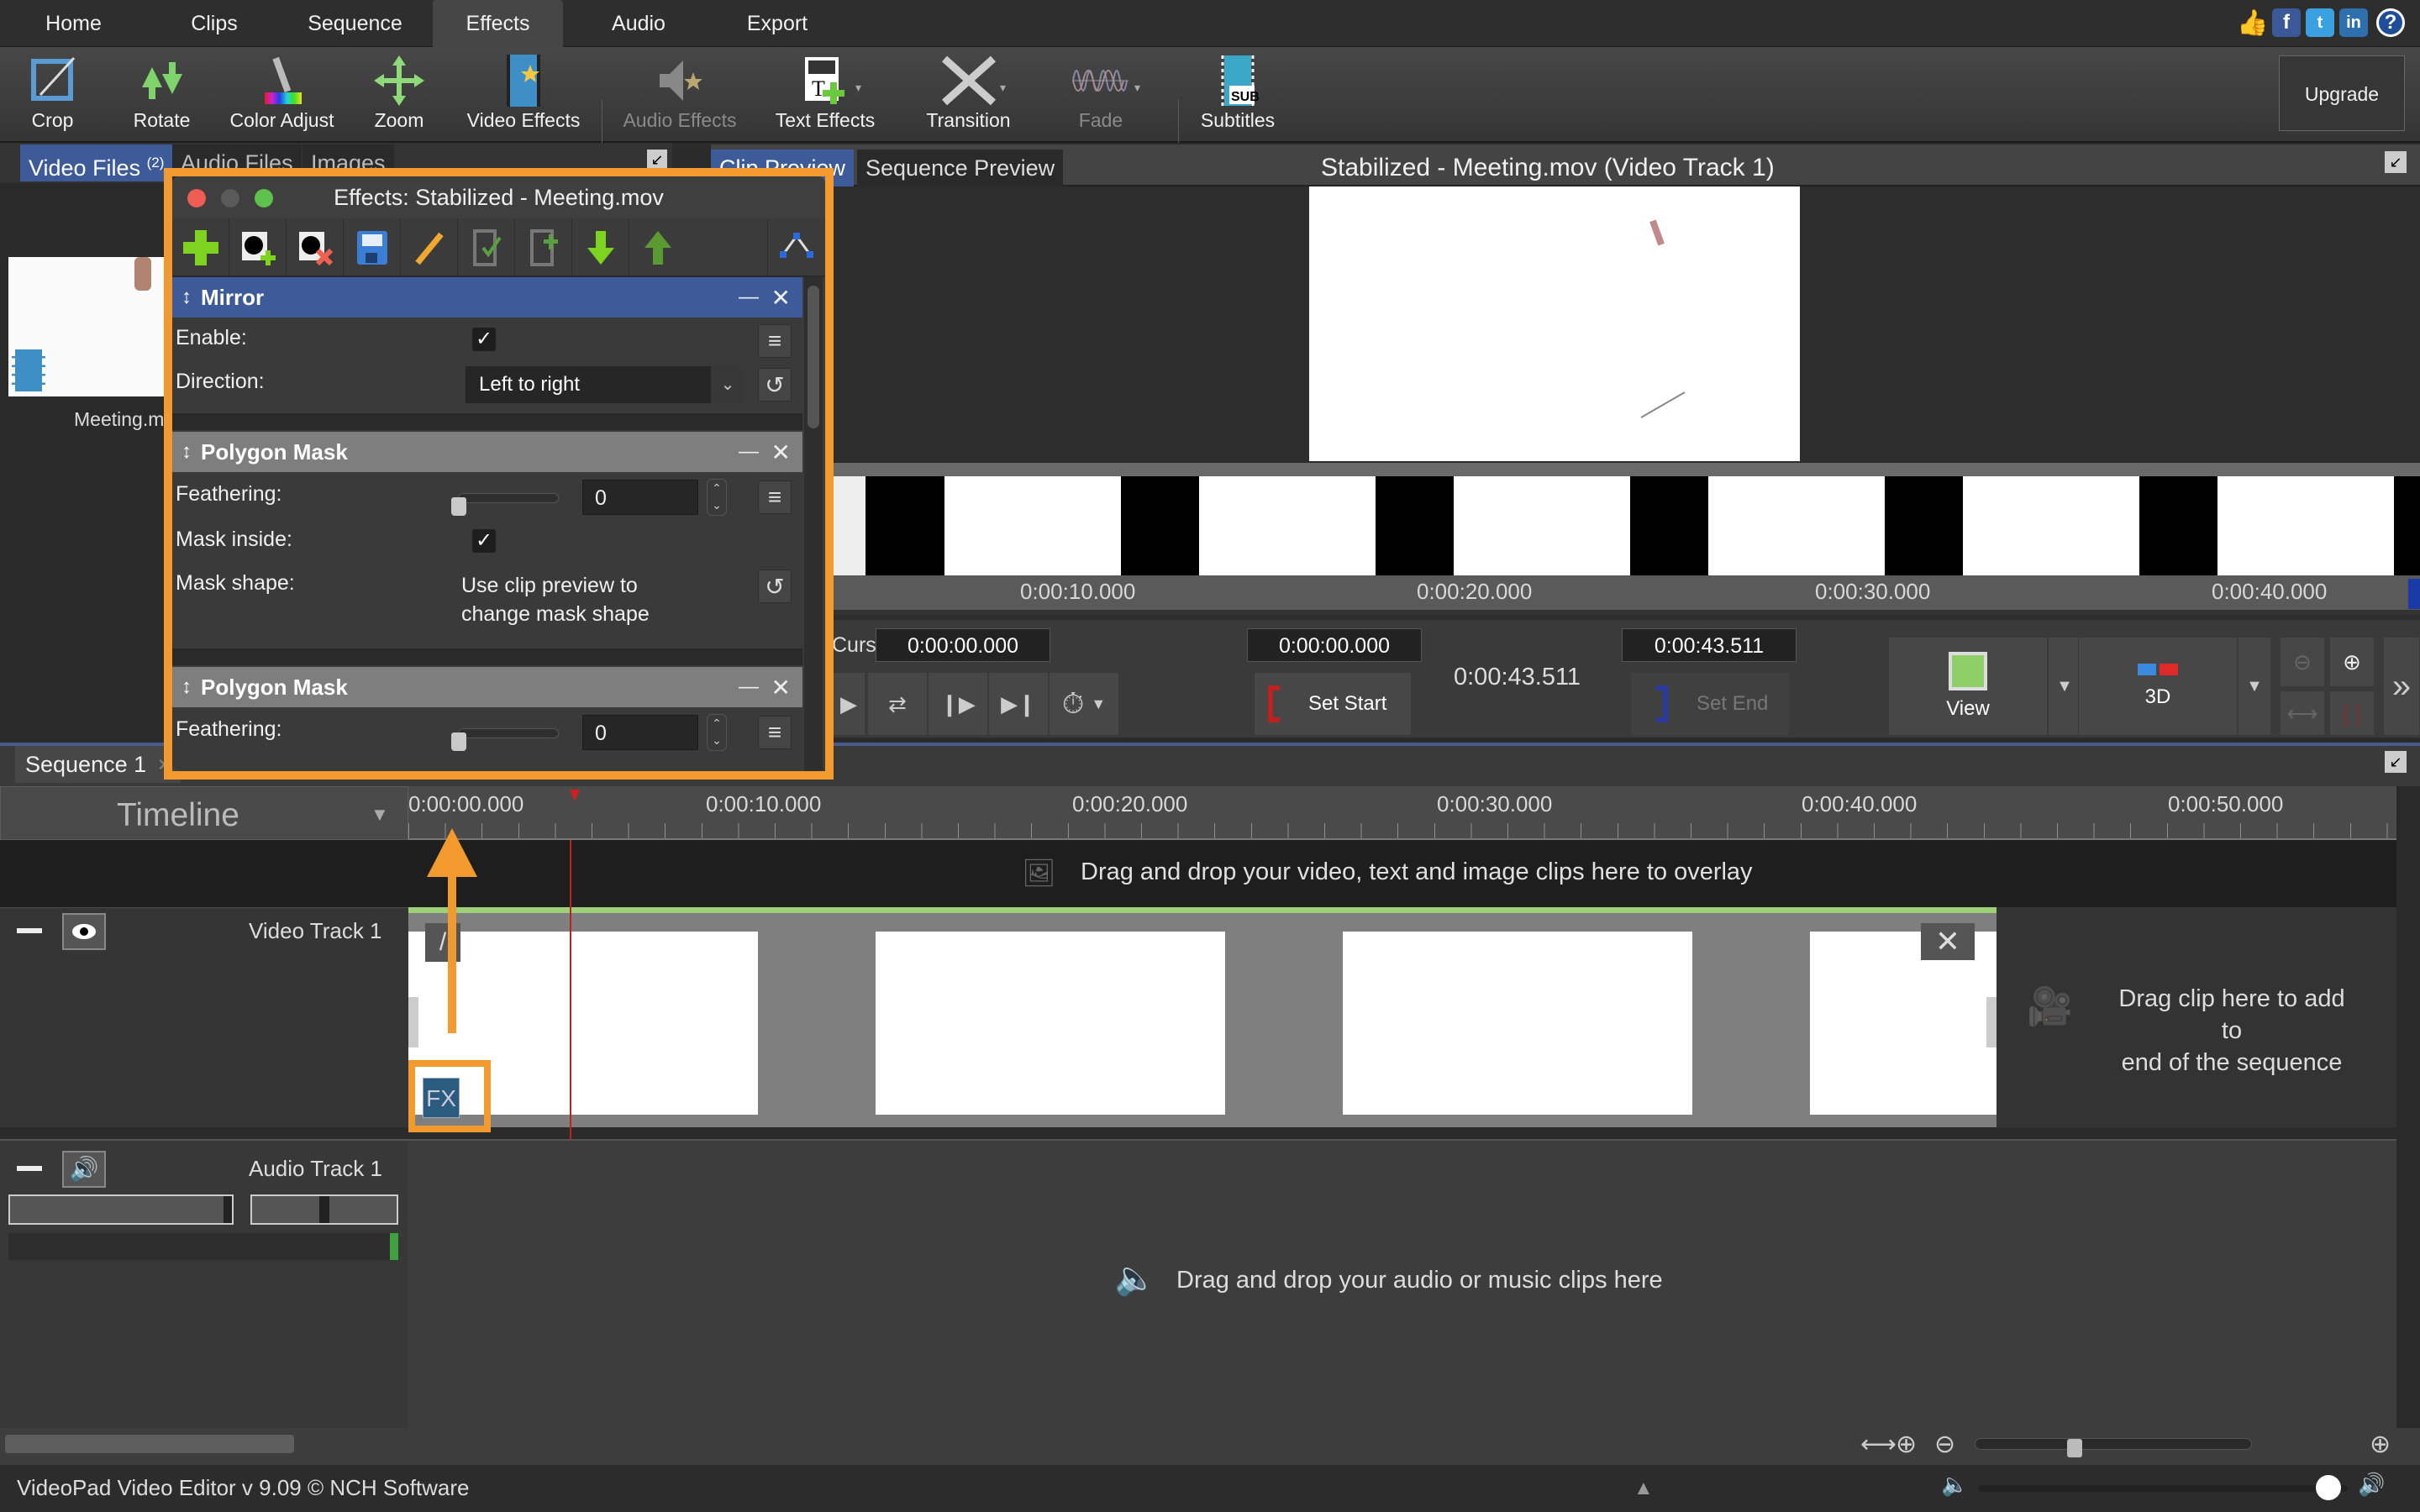 This screenshot has width=2420, height=1512. What do you see at coordinates (813, 524) in the screenshot?
I see `effects-dialog-scrollbar` at bounding box center [813, 524].